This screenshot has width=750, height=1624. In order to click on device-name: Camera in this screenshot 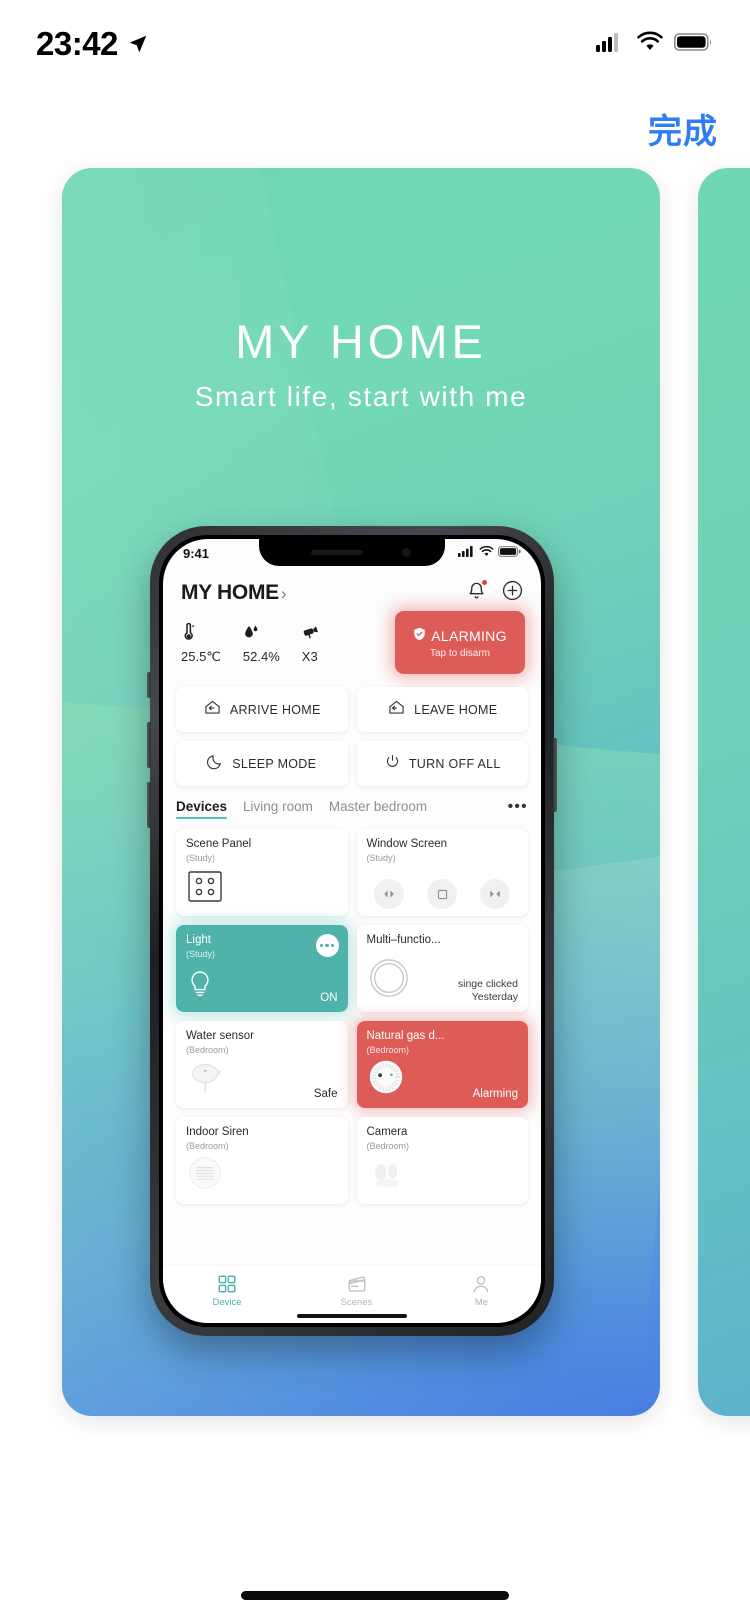, I will do `click(387, 1132)`.